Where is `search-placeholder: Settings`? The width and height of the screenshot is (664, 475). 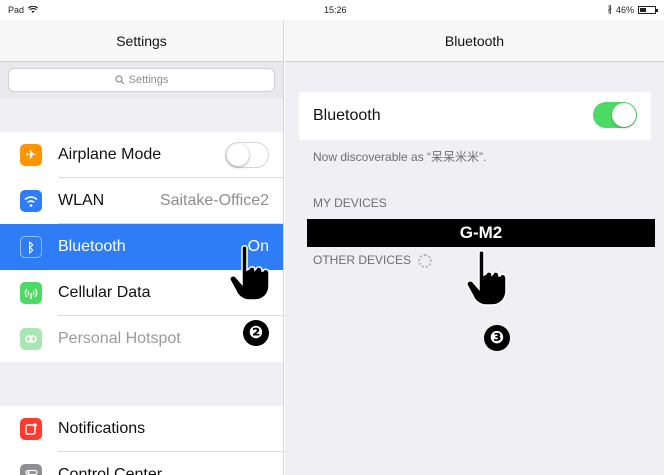
search-placeholder: Settings is located at coordinates (148, 80).